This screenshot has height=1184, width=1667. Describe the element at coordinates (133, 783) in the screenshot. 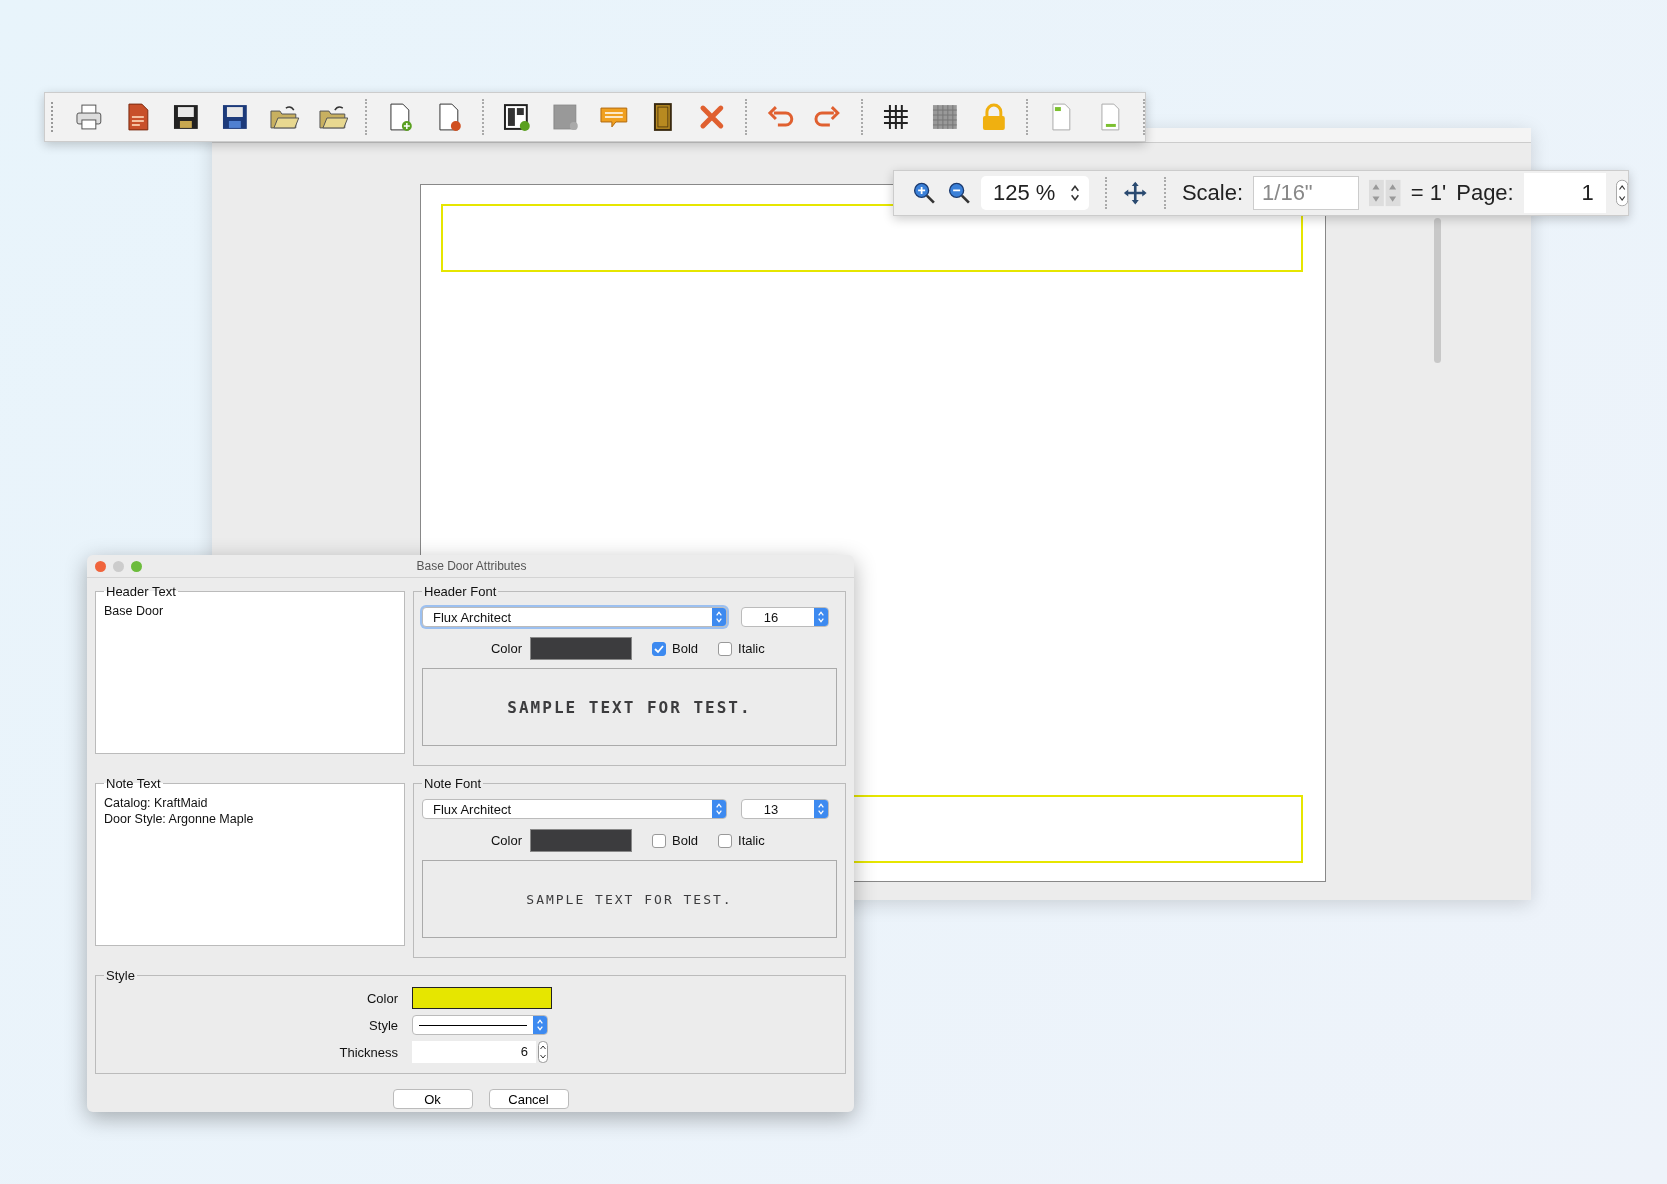

I see `group-legend: Note Text` at that location.